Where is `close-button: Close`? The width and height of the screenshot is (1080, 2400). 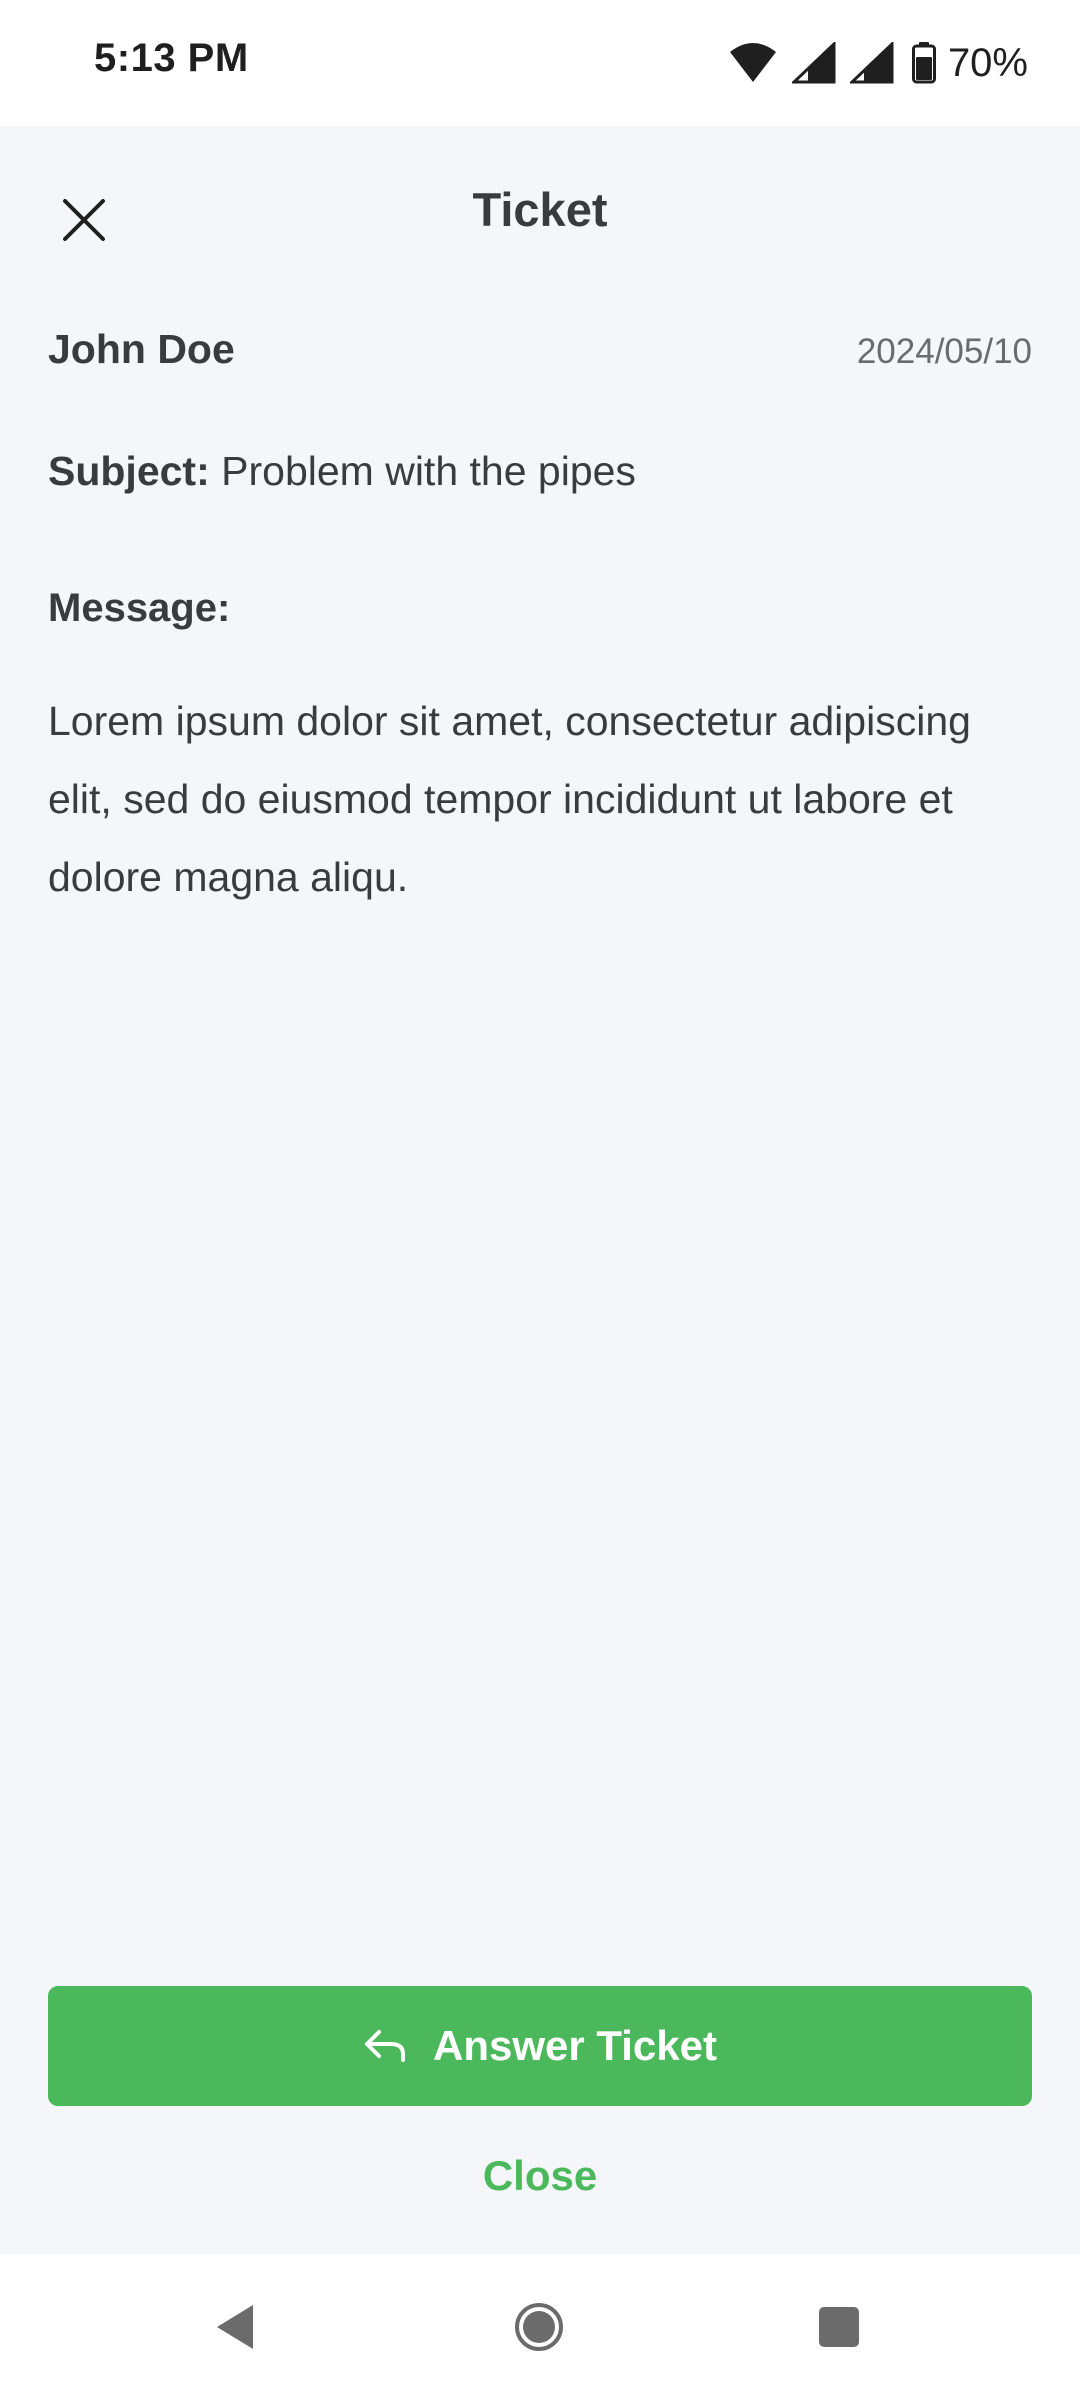
close-button: Close is located at coordinates (540, 2176).